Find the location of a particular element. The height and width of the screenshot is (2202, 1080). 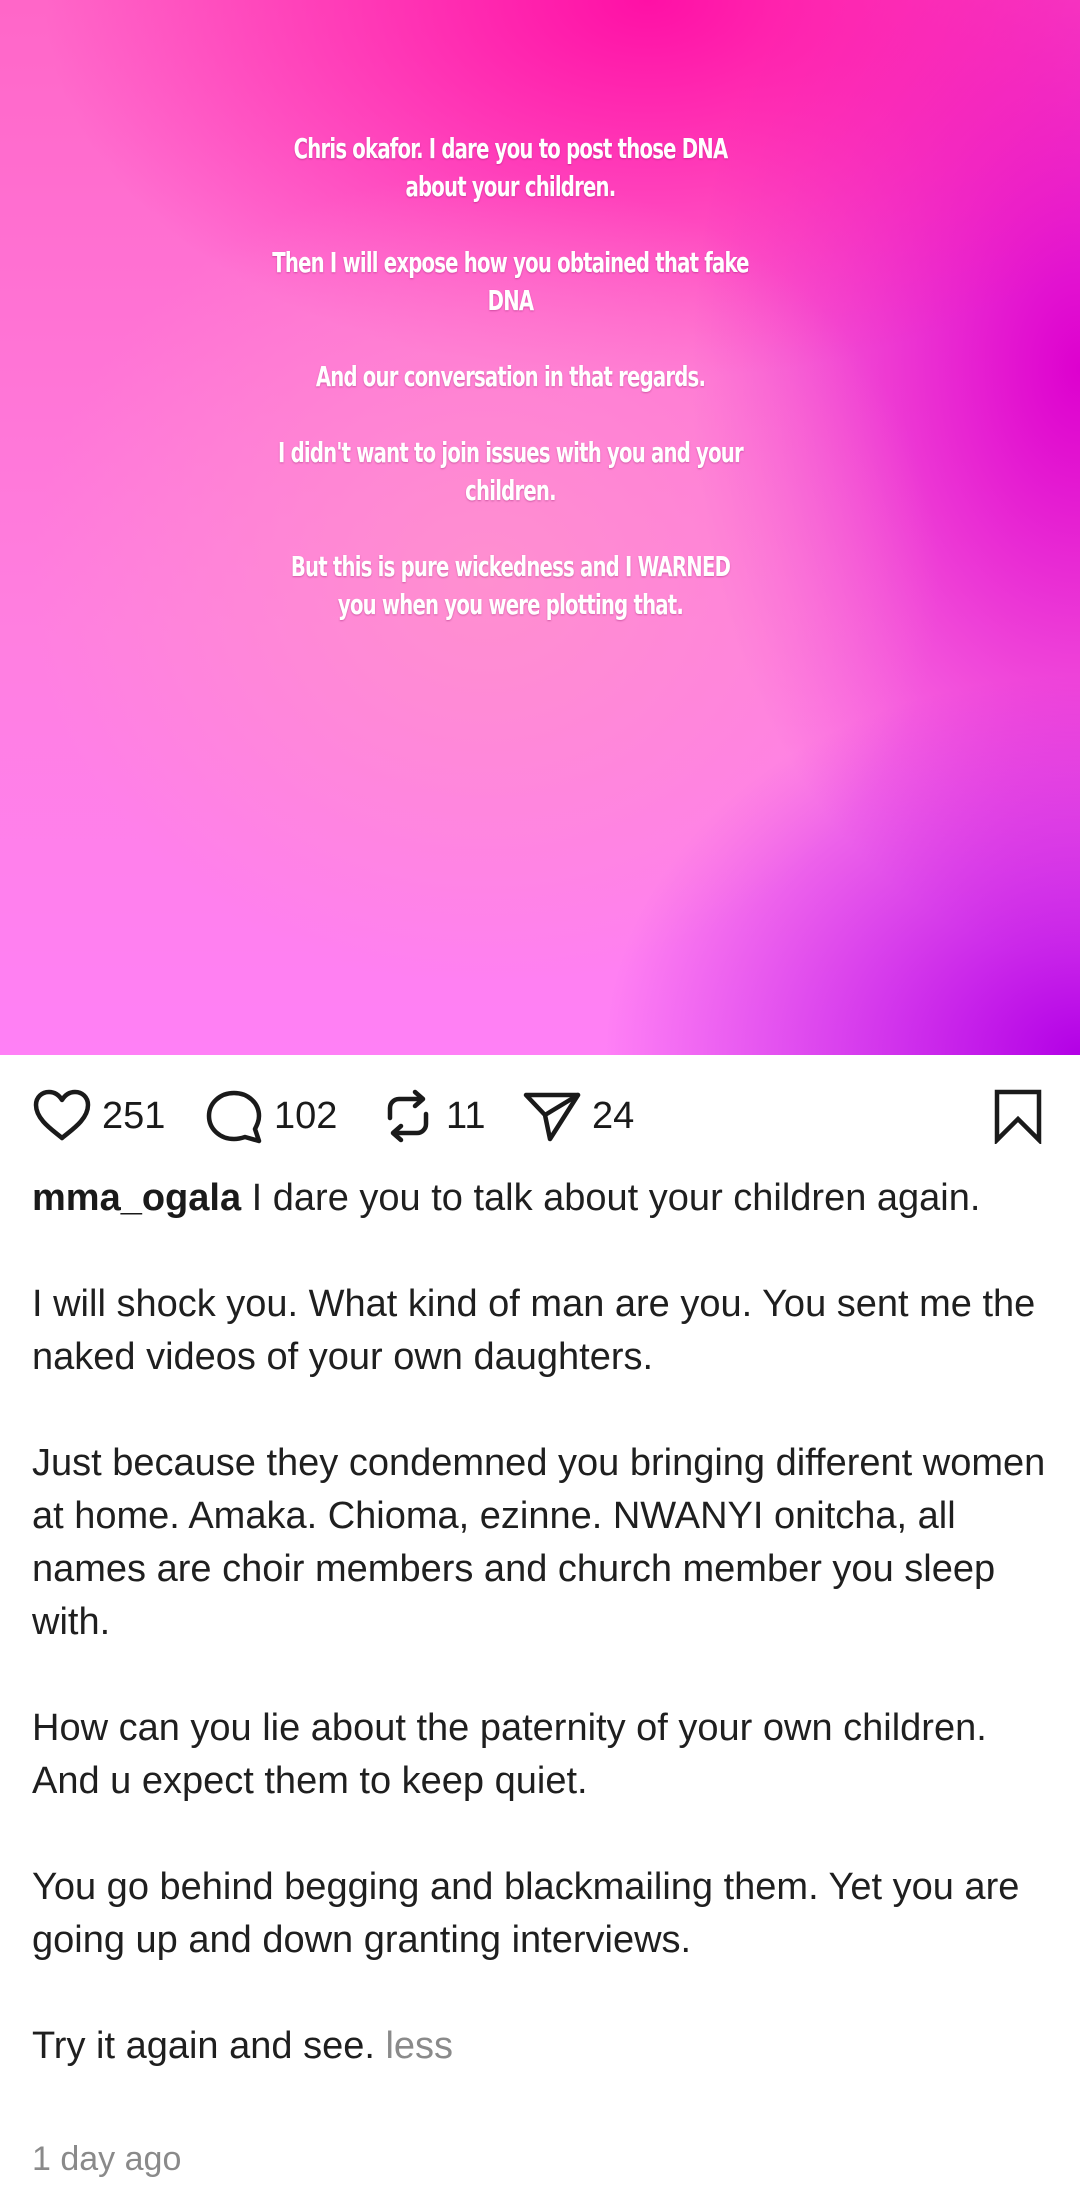

like-button: 251 is located at coordinates (98, 1116).